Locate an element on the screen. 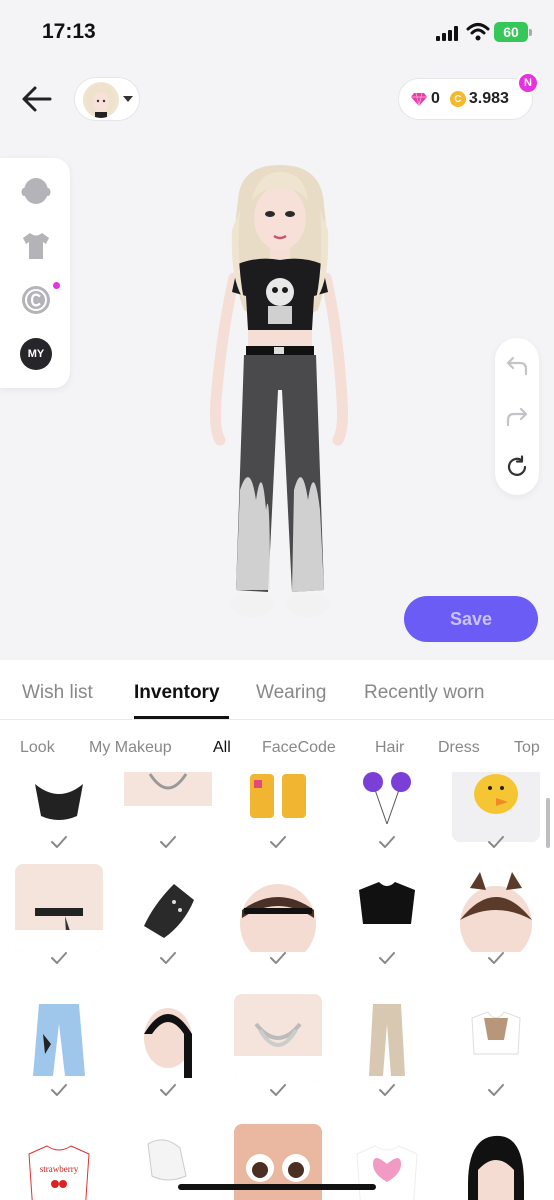 The width and height of the screenshot is (554, 1200). filter-top: Top is located at coordinates (527, 748).